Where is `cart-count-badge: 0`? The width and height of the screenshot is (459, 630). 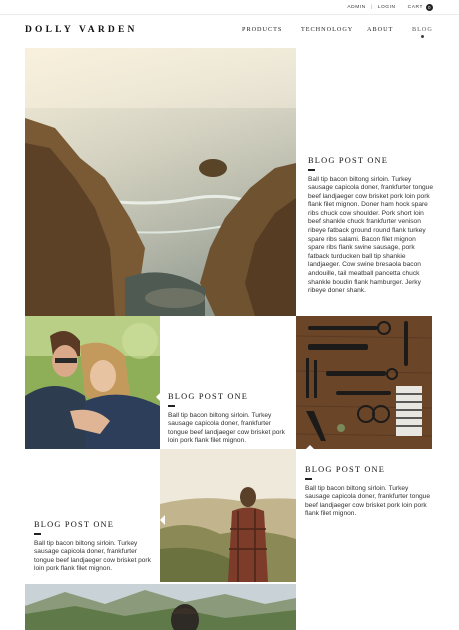
cart-count-badge: 0 is located at coordinates (429, 7).